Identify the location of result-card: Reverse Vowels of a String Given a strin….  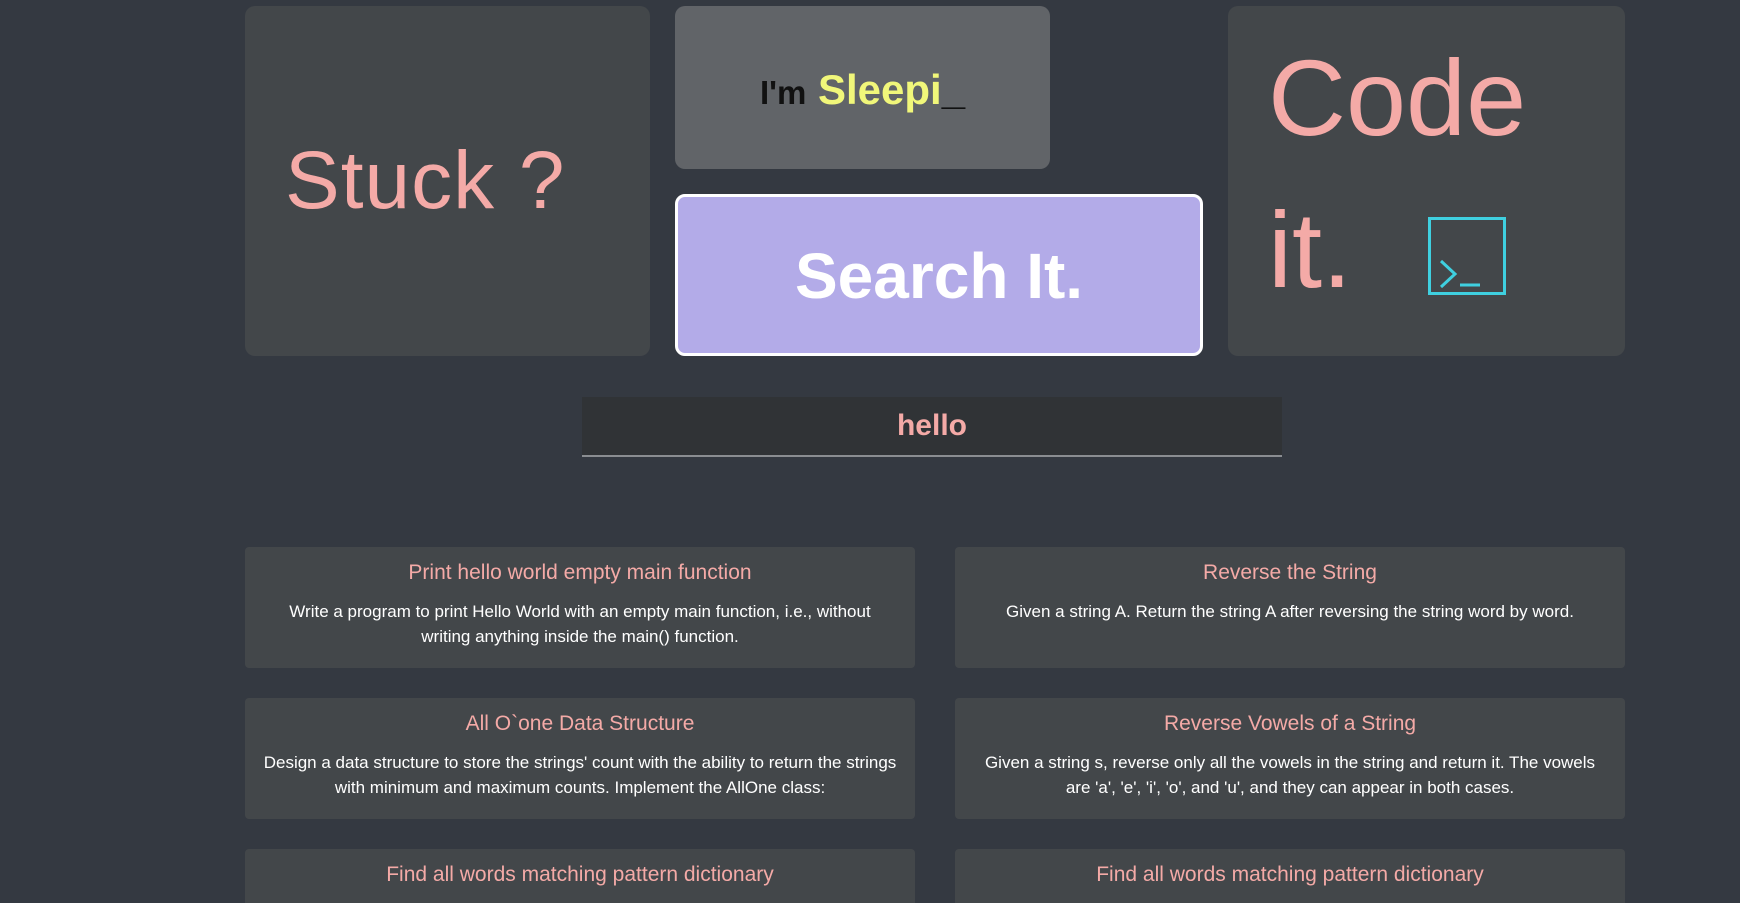
(1290, 758).